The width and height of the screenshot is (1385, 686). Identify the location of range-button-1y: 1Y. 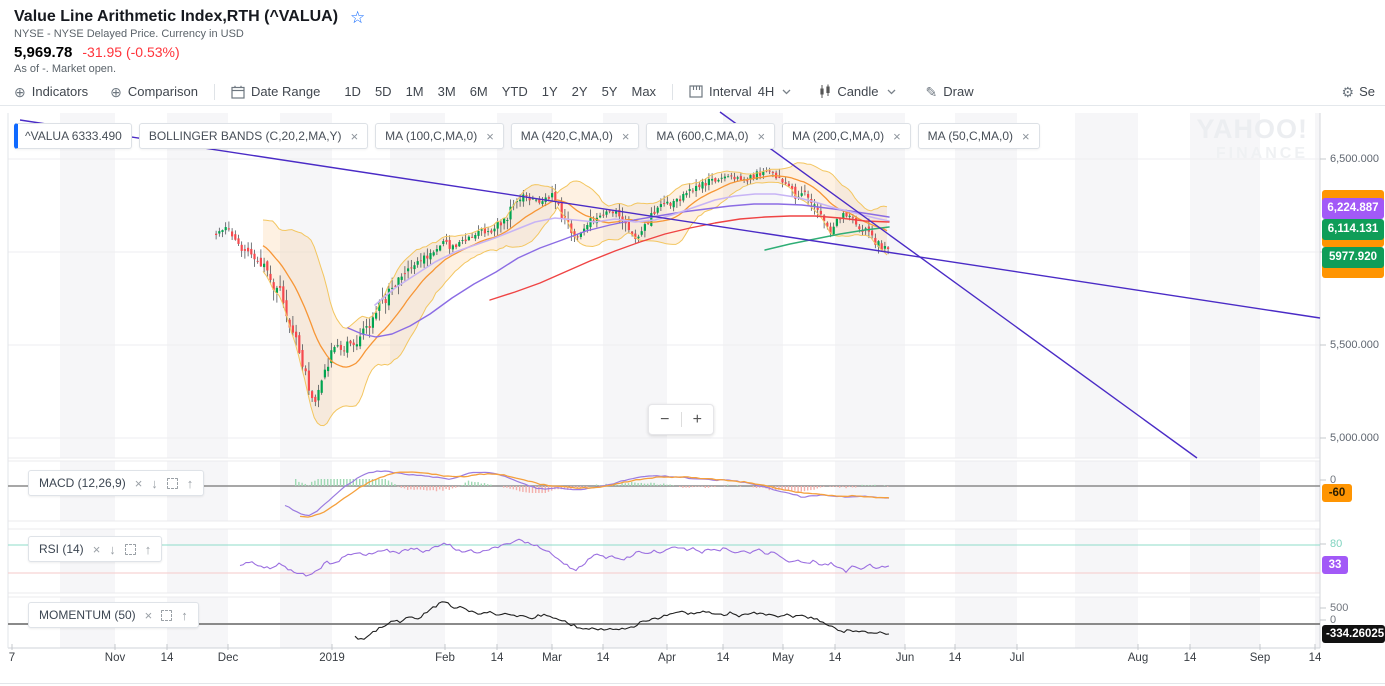
(550, 91).